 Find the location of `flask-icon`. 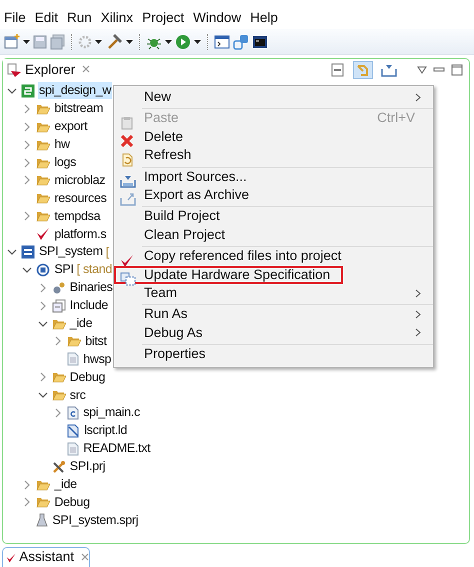

flask-icon is located at coordinates (42, 520).